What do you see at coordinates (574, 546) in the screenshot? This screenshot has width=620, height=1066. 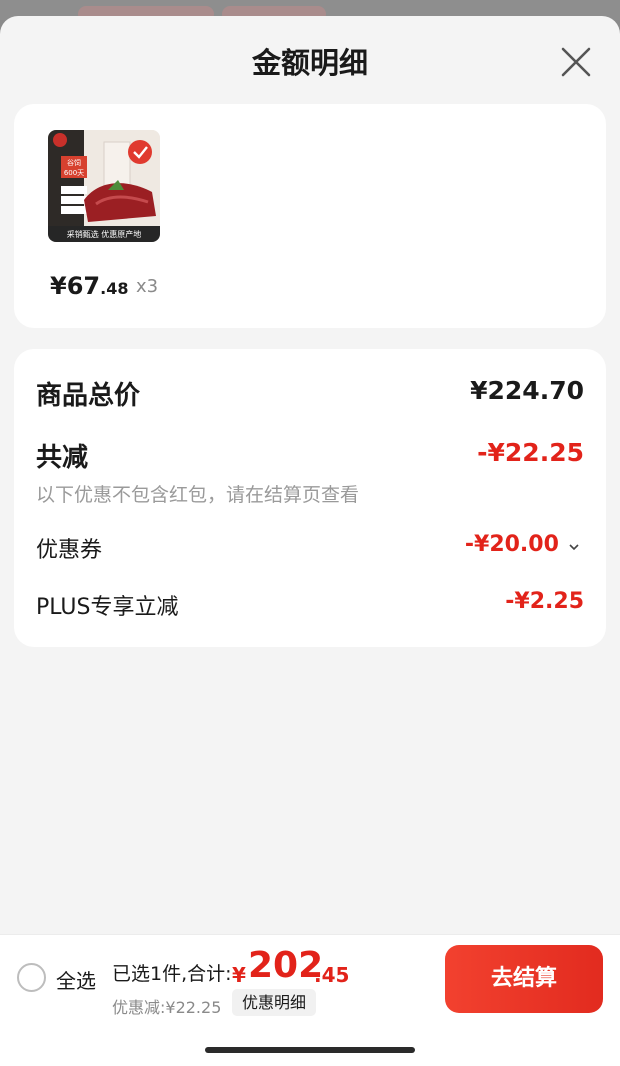 I see `chevron-down-icon` at bounding box center [574, 546].